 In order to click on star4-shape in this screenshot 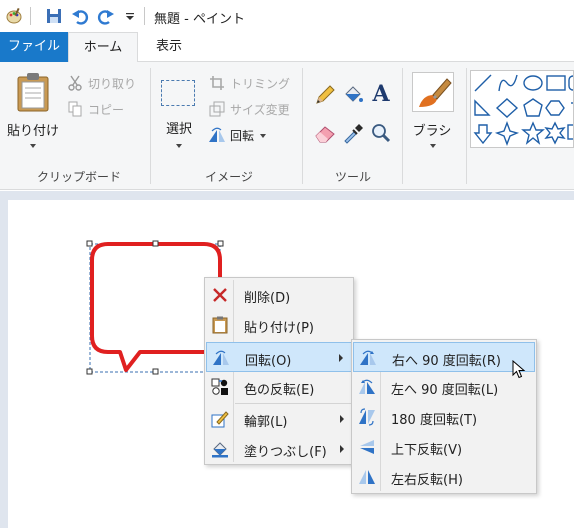, I will do `click(507, 133)`.